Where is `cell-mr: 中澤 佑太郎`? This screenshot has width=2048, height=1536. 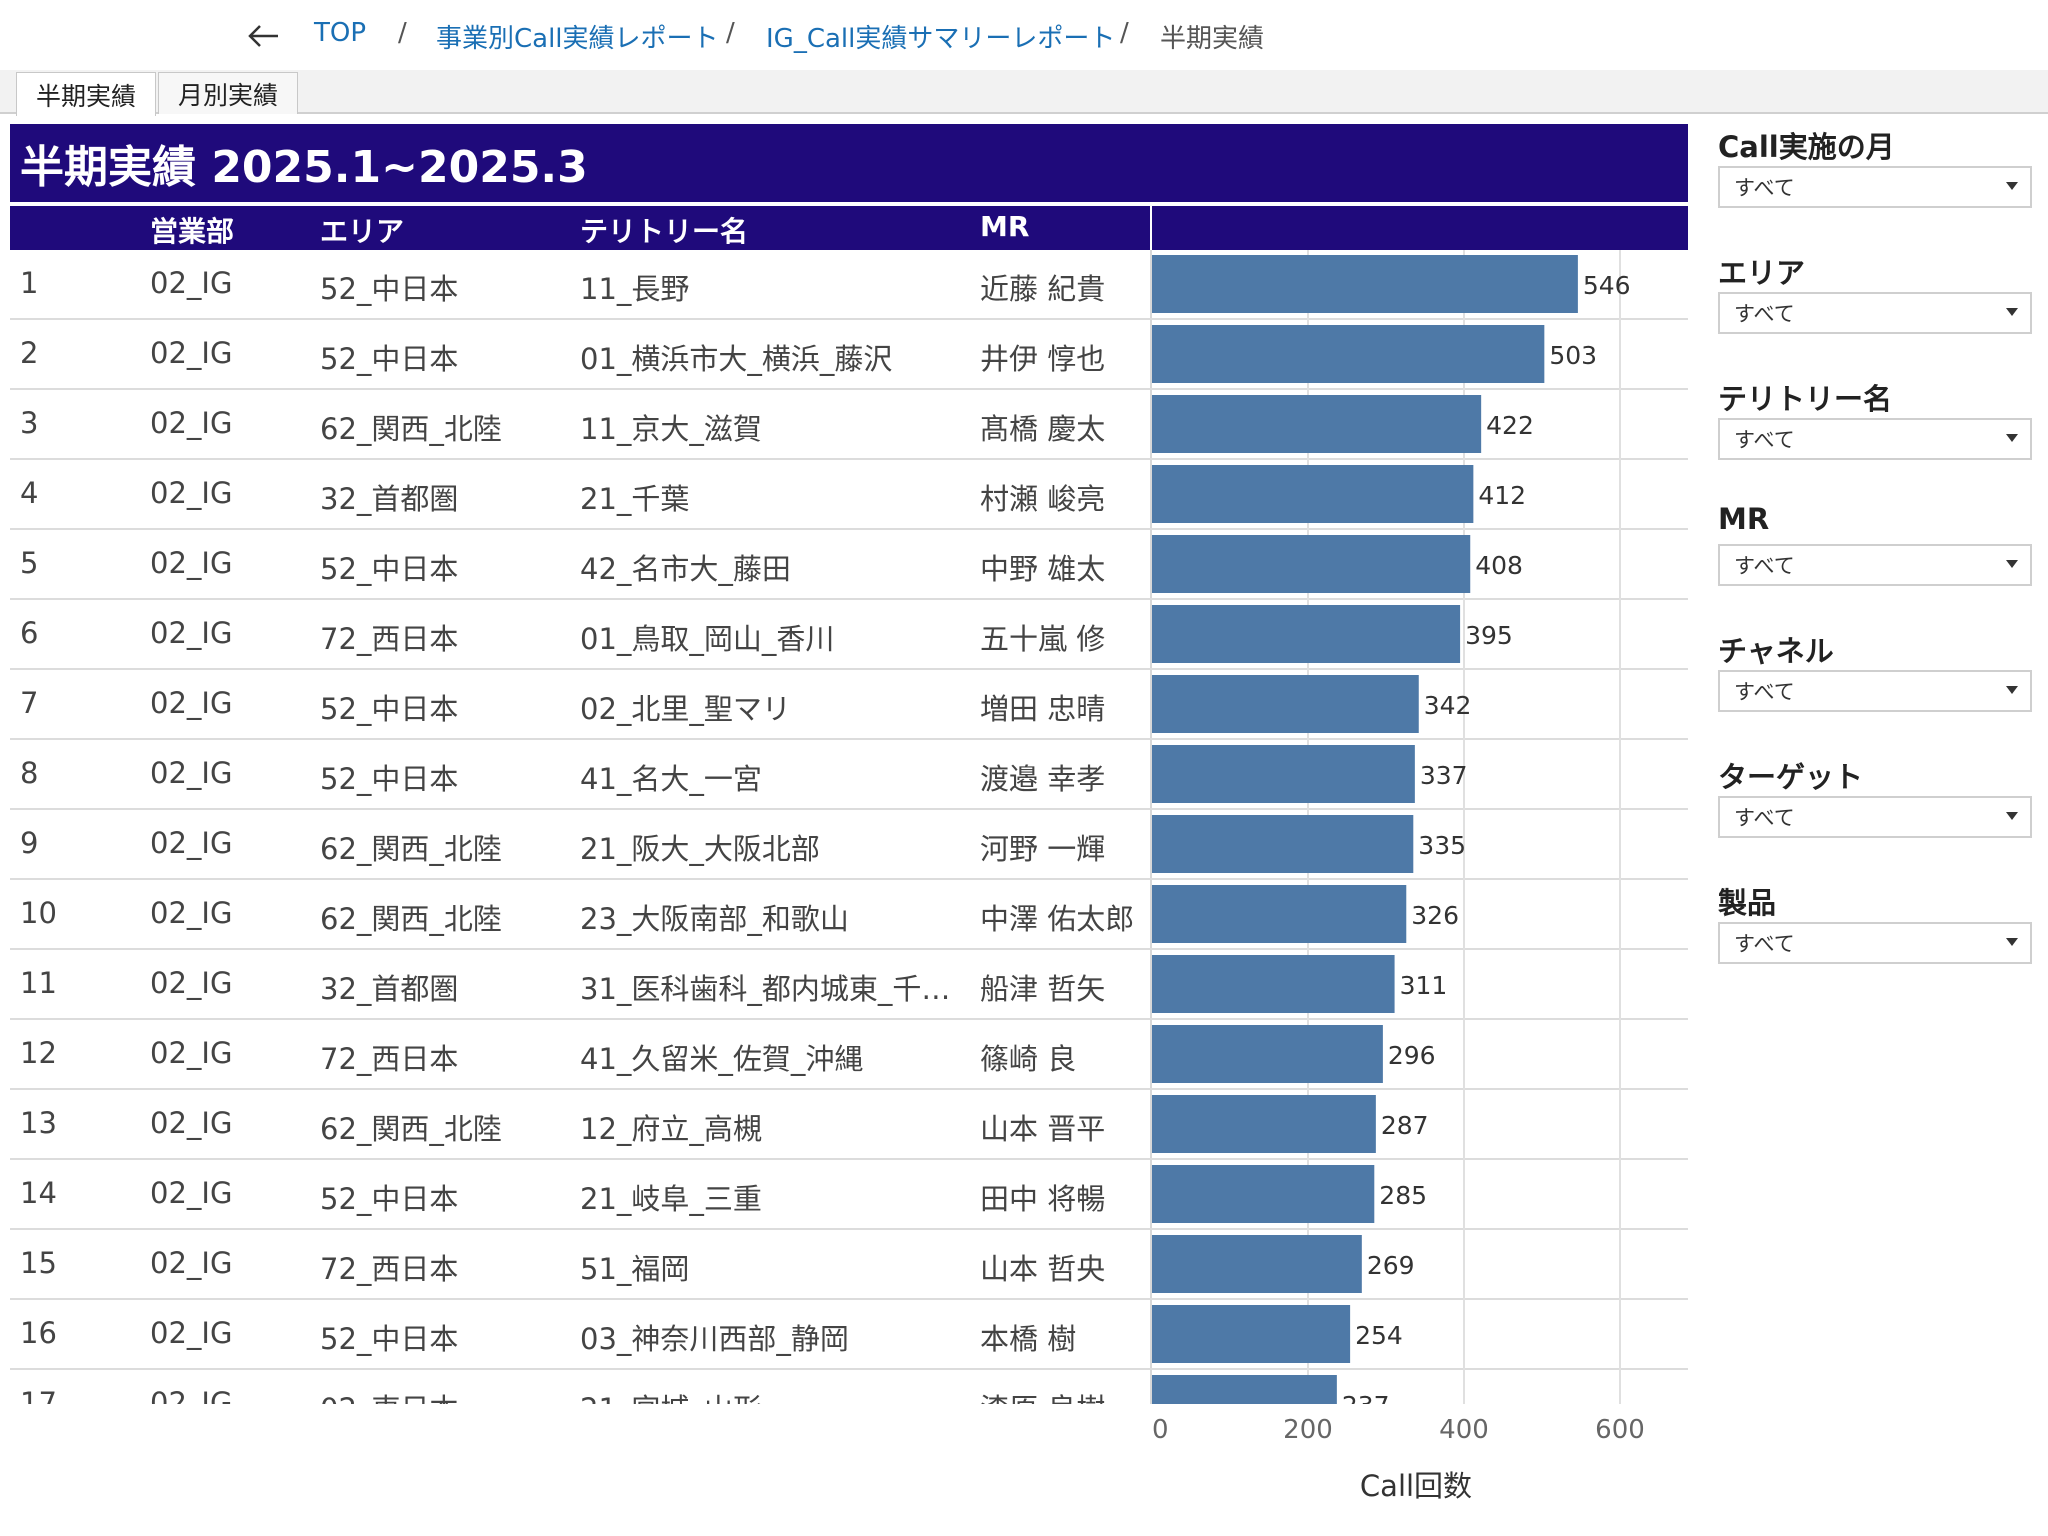
cell-mr: 中澤 佑太郎 is located at coordinates (1057, 919).